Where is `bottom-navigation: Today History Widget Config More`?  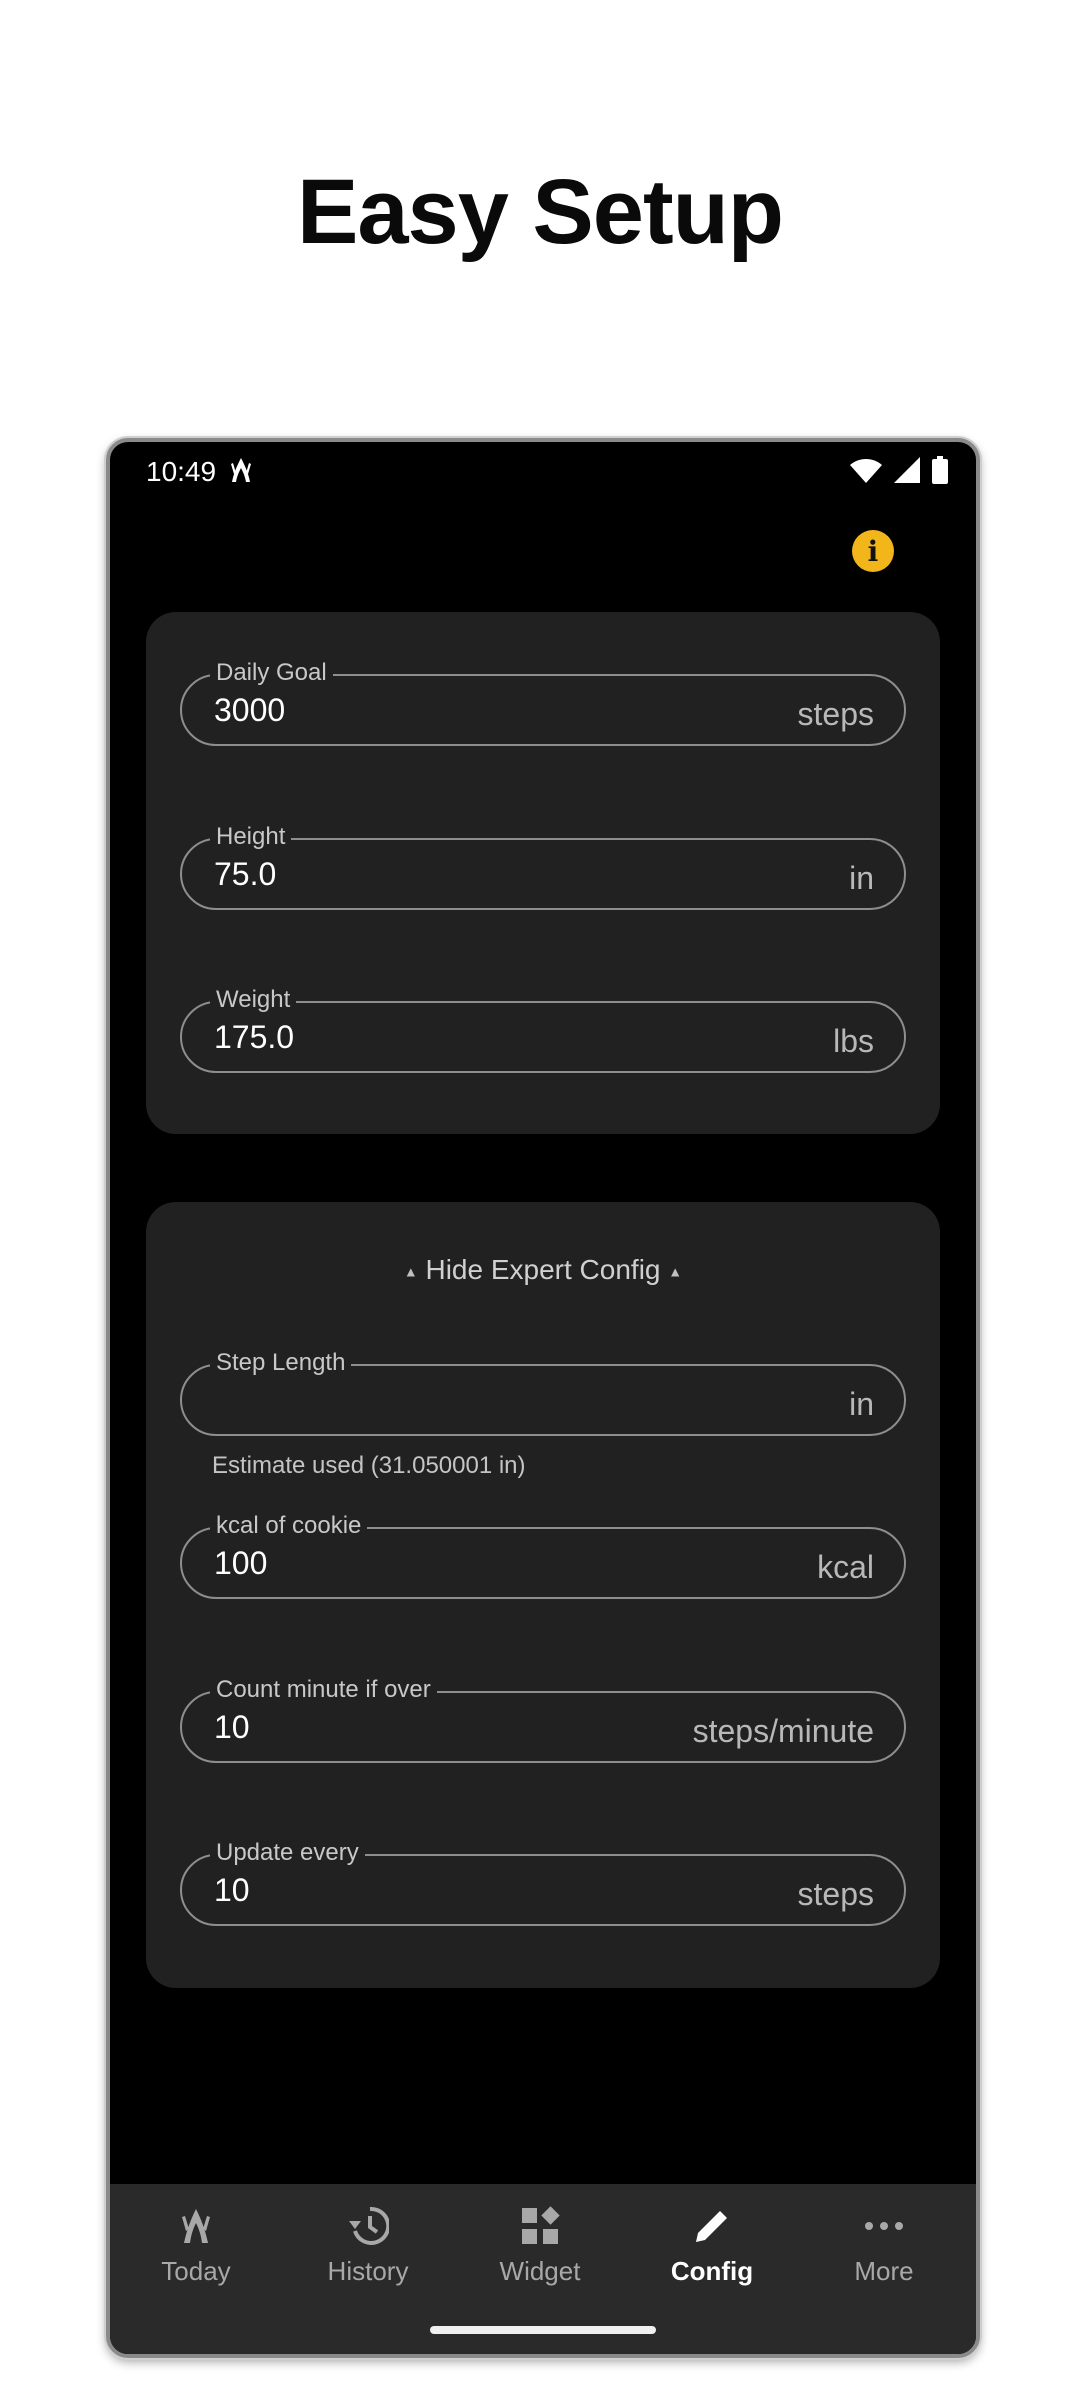 bottom-navigation: Today History Widget Config More is located at coordinates (543, 2269).